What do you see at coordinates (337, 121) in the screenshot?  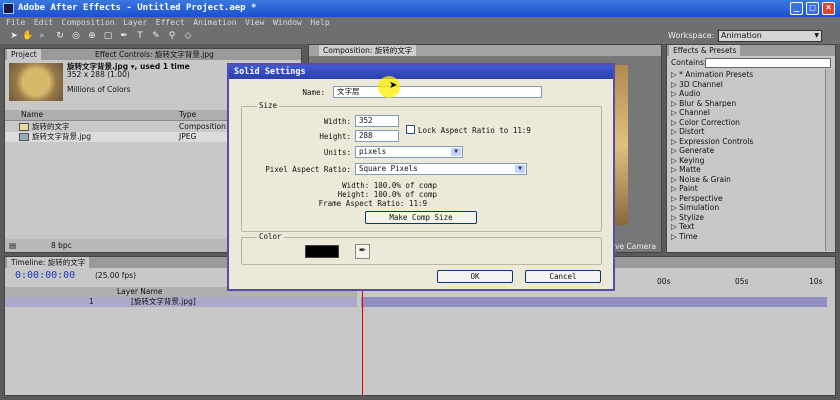 I see `width-label: Width:` at bounding box center [337, 121].